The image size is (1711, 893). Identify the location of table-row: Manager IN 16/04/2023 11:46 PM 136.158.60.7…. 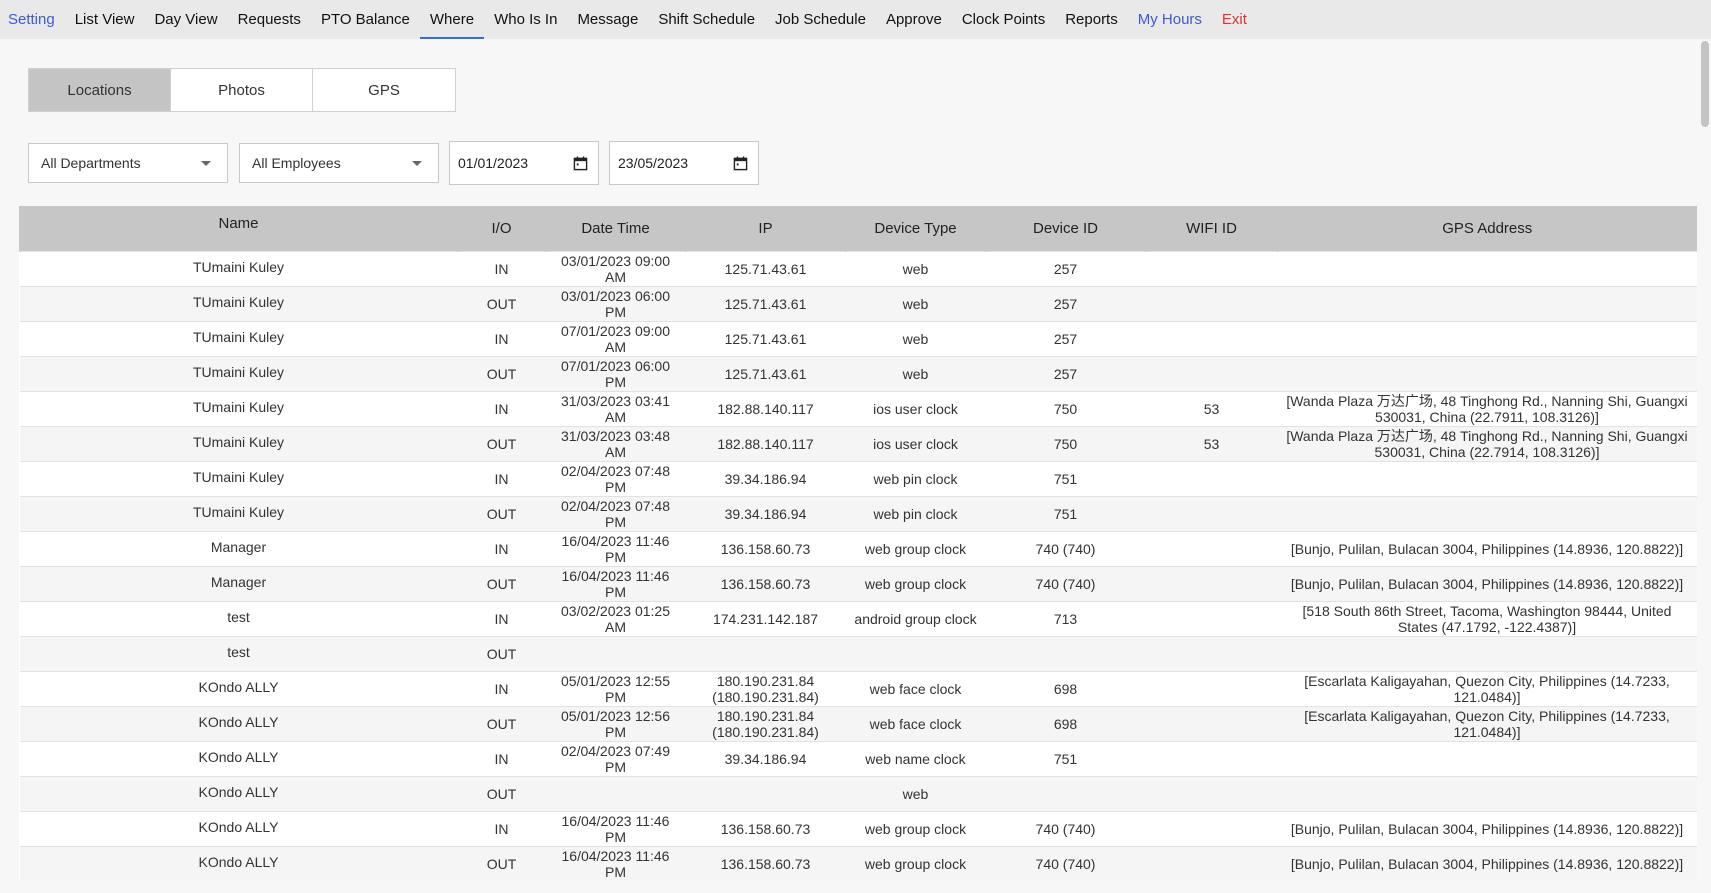
(858, 548).